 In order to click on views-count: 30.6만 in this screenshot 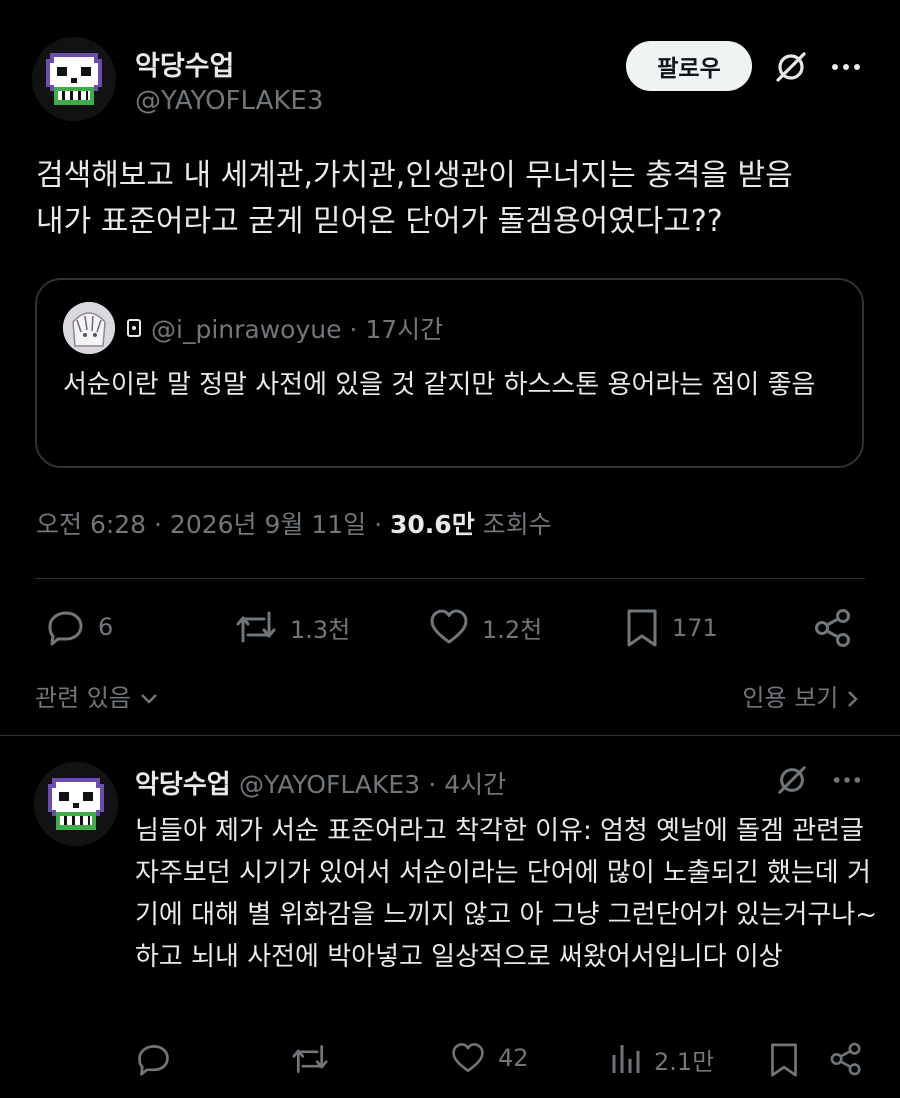, I will do `click(432, 524)`.